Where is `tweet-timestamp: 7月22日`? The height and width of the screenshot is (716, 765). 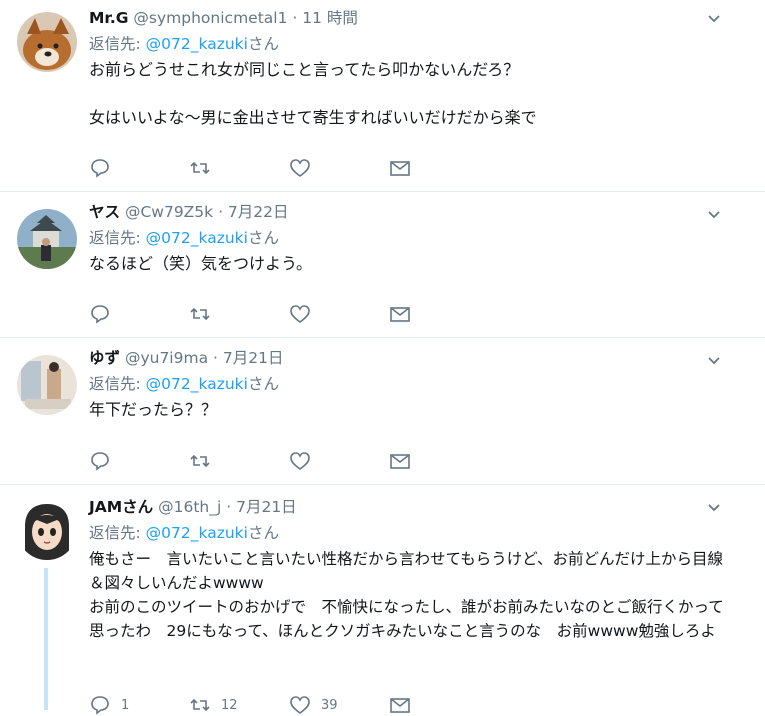 tweet-timestamp: 7月22日 is located at coordinates (258, 212).